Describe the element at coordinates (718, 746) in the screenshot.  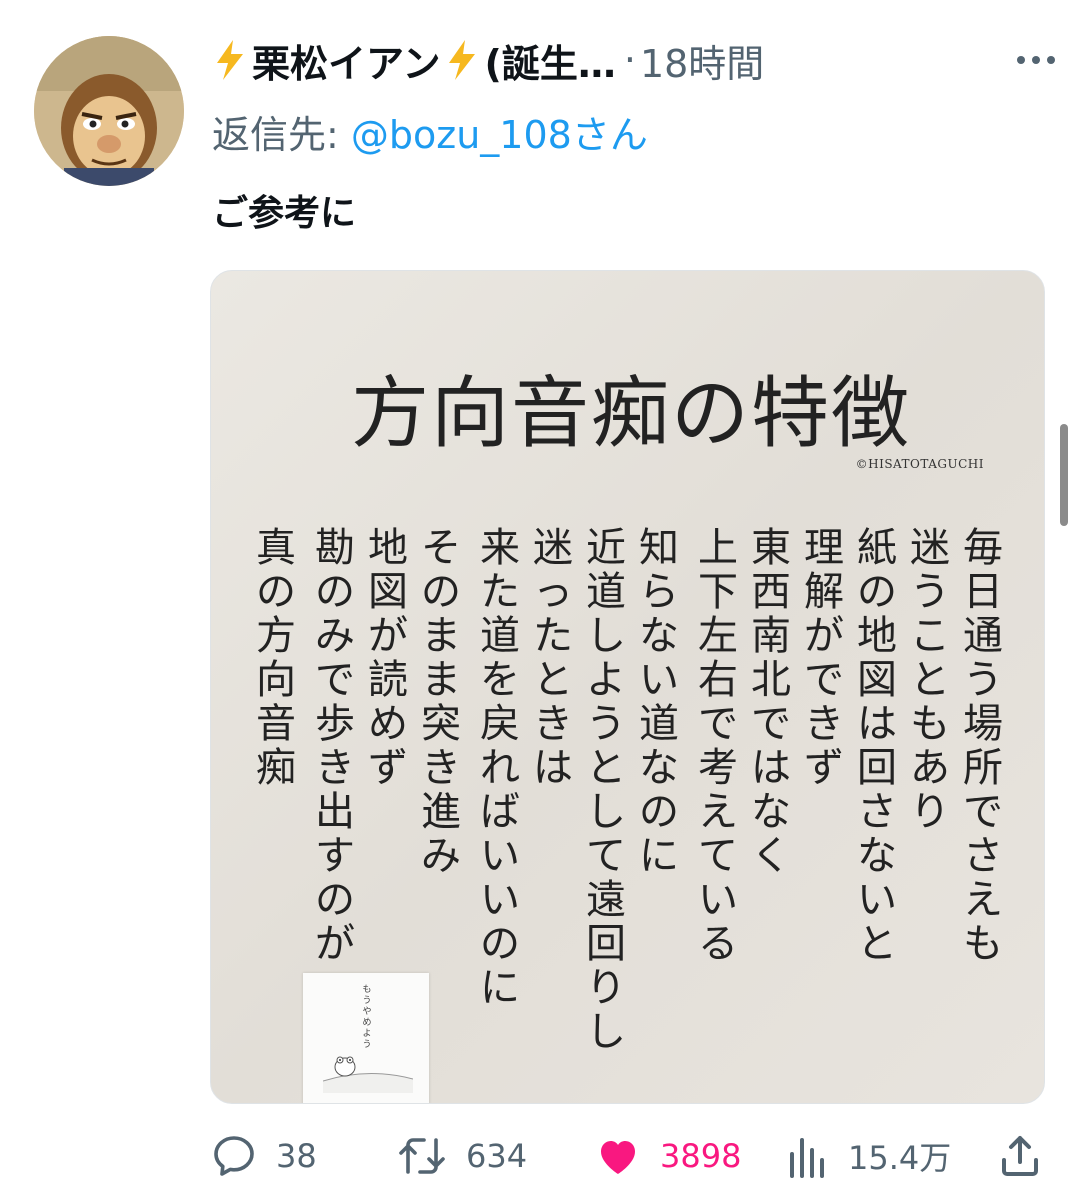
I see `poem-line: 上下左右で考えている` at that location.